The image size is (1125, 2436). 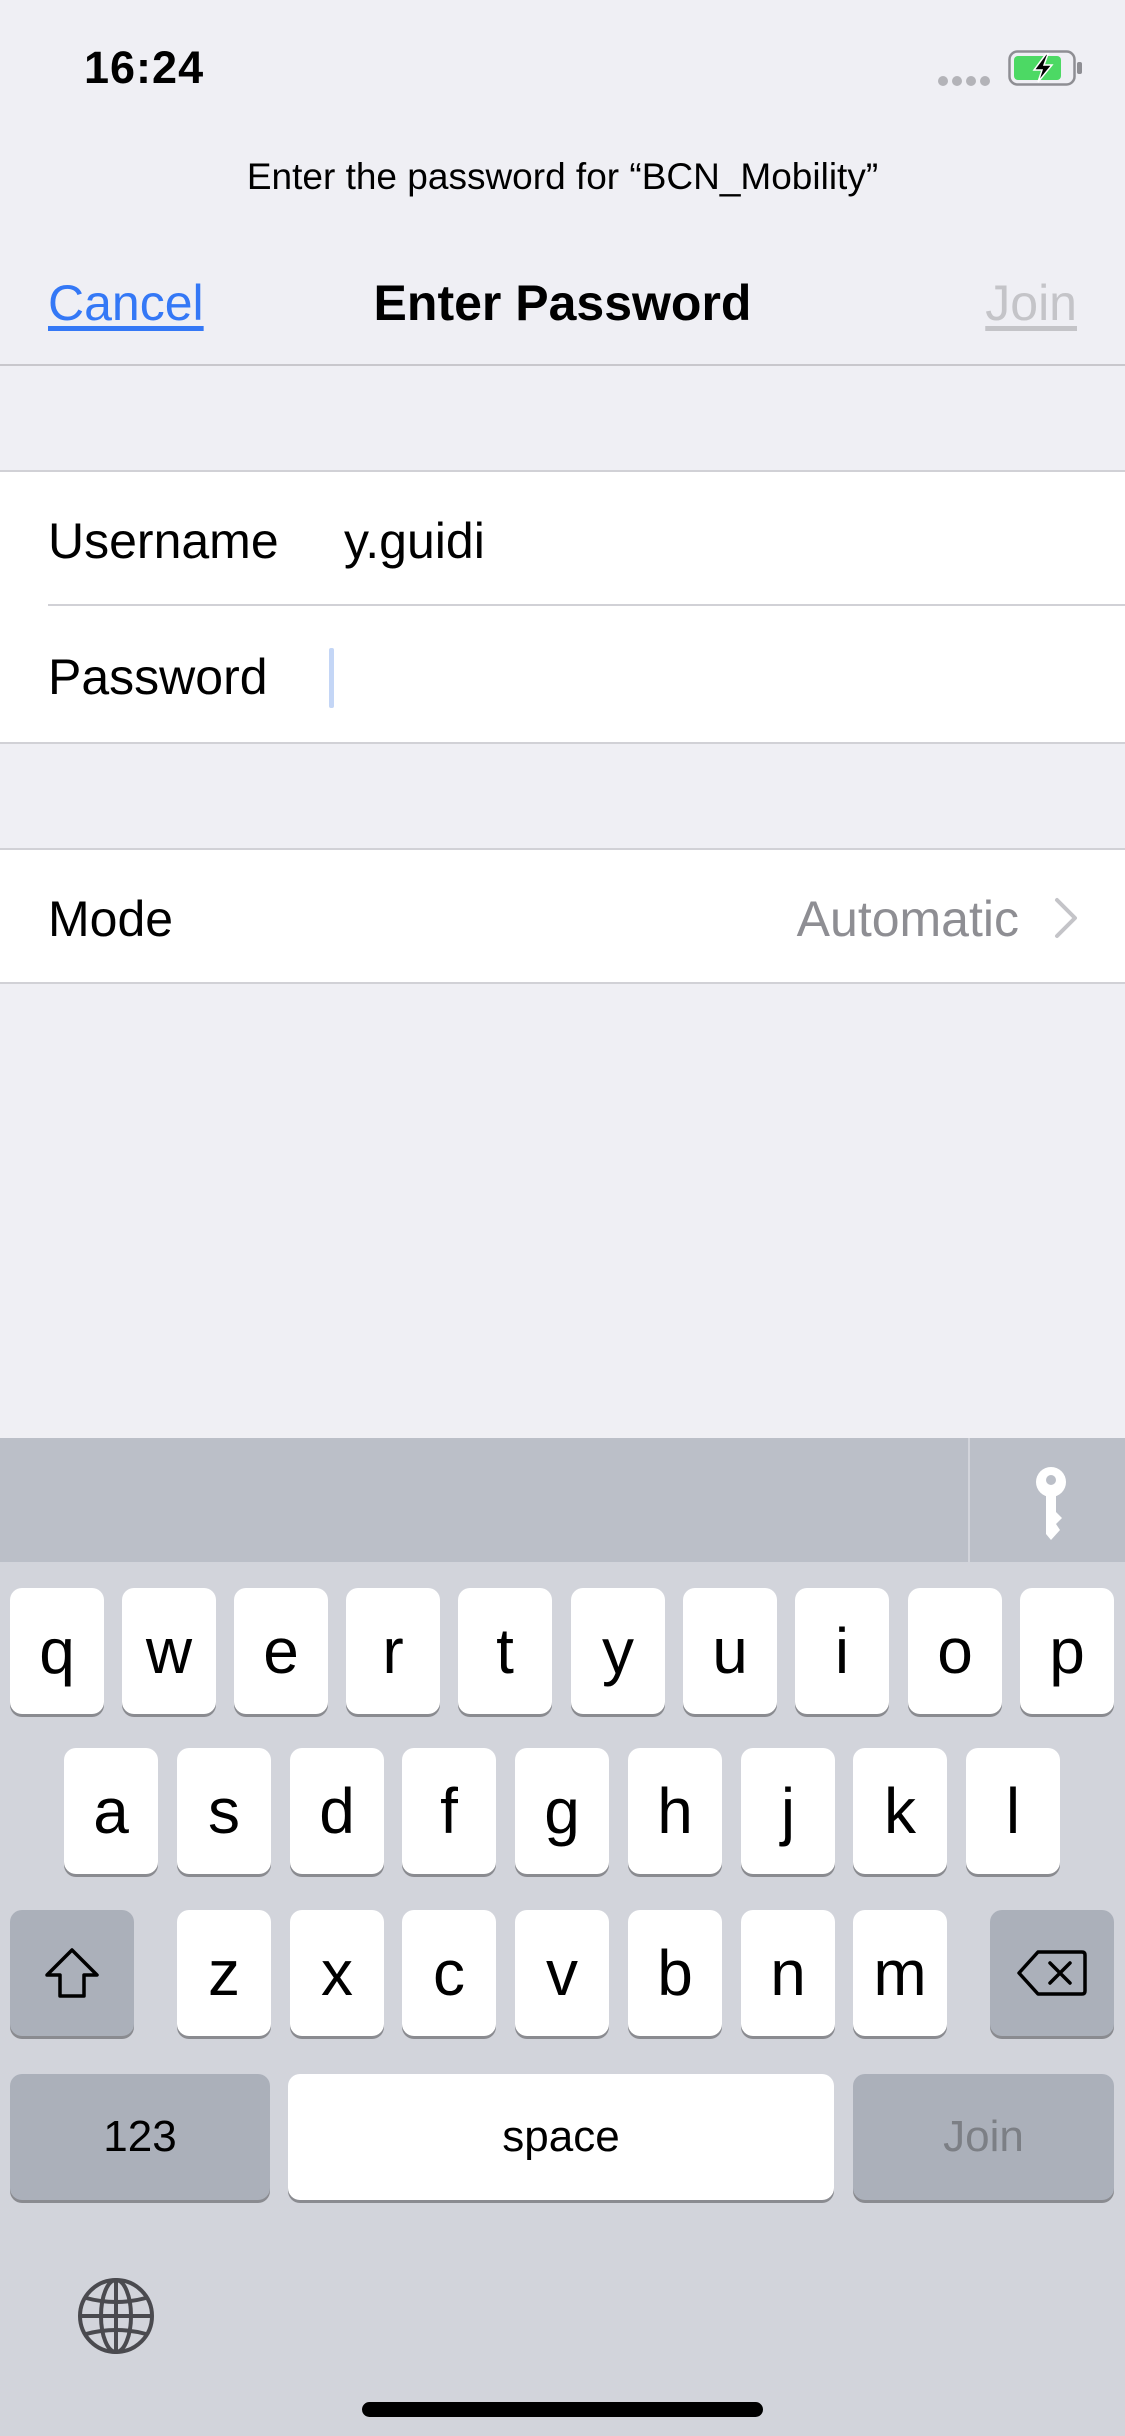 I want to click on chevron-right-icon, so click(x=1066, y=918).